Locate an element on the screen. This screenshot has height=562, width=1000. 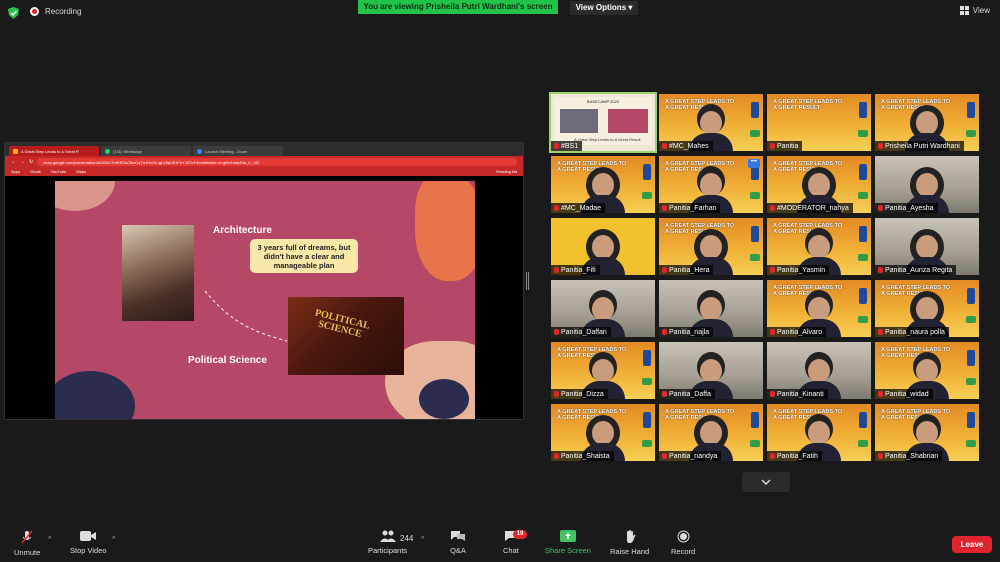
unmute-label: Unmute is located at coordinates (27, 552).